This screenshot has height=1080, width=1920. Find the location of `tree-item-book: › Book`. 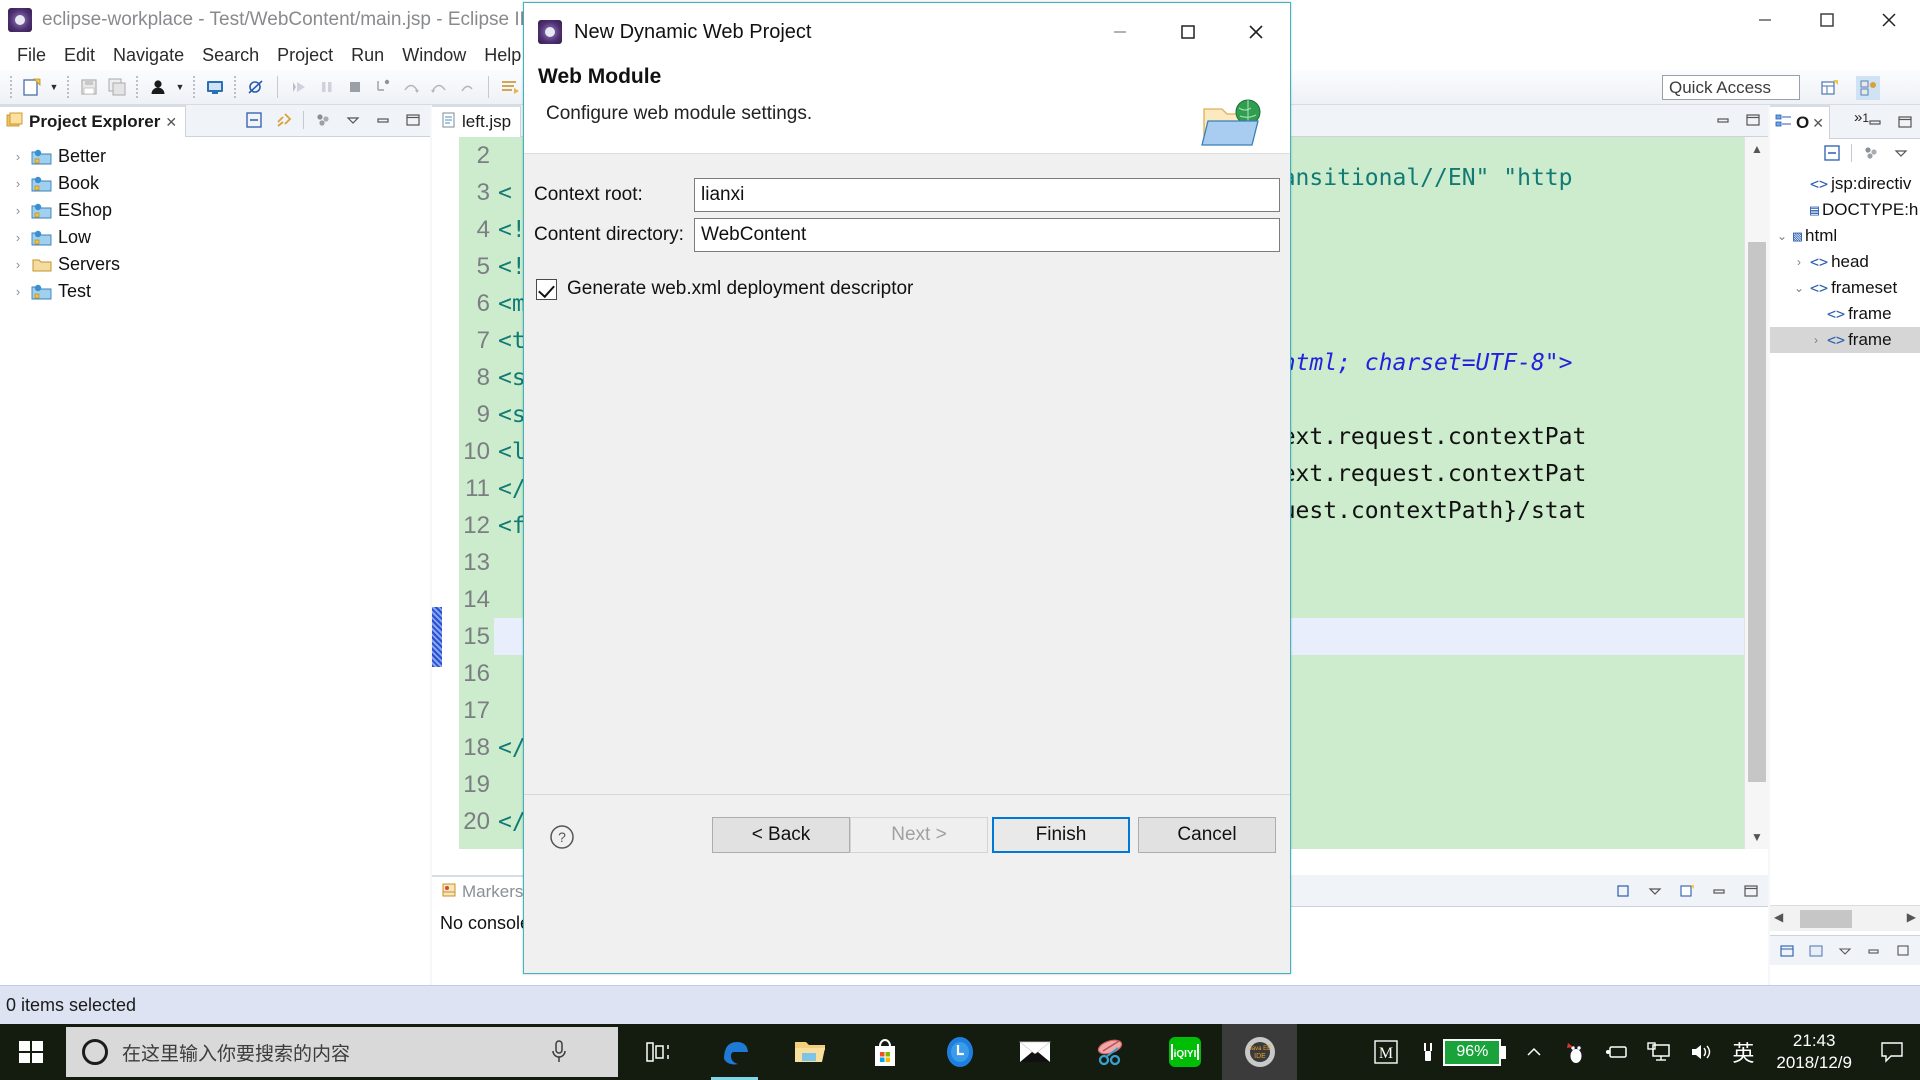

tree-item-book: › Book is located at coordinates (215, 183).